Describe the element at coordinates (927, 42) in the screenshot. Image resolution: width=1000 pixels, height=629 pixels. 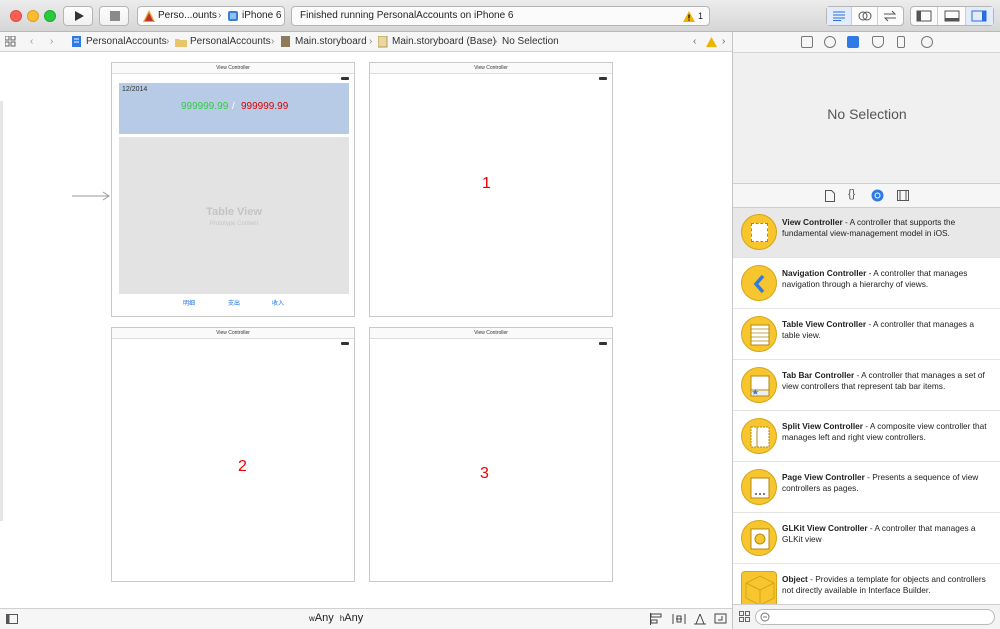
I see `connections-inspector-icon` at that location.